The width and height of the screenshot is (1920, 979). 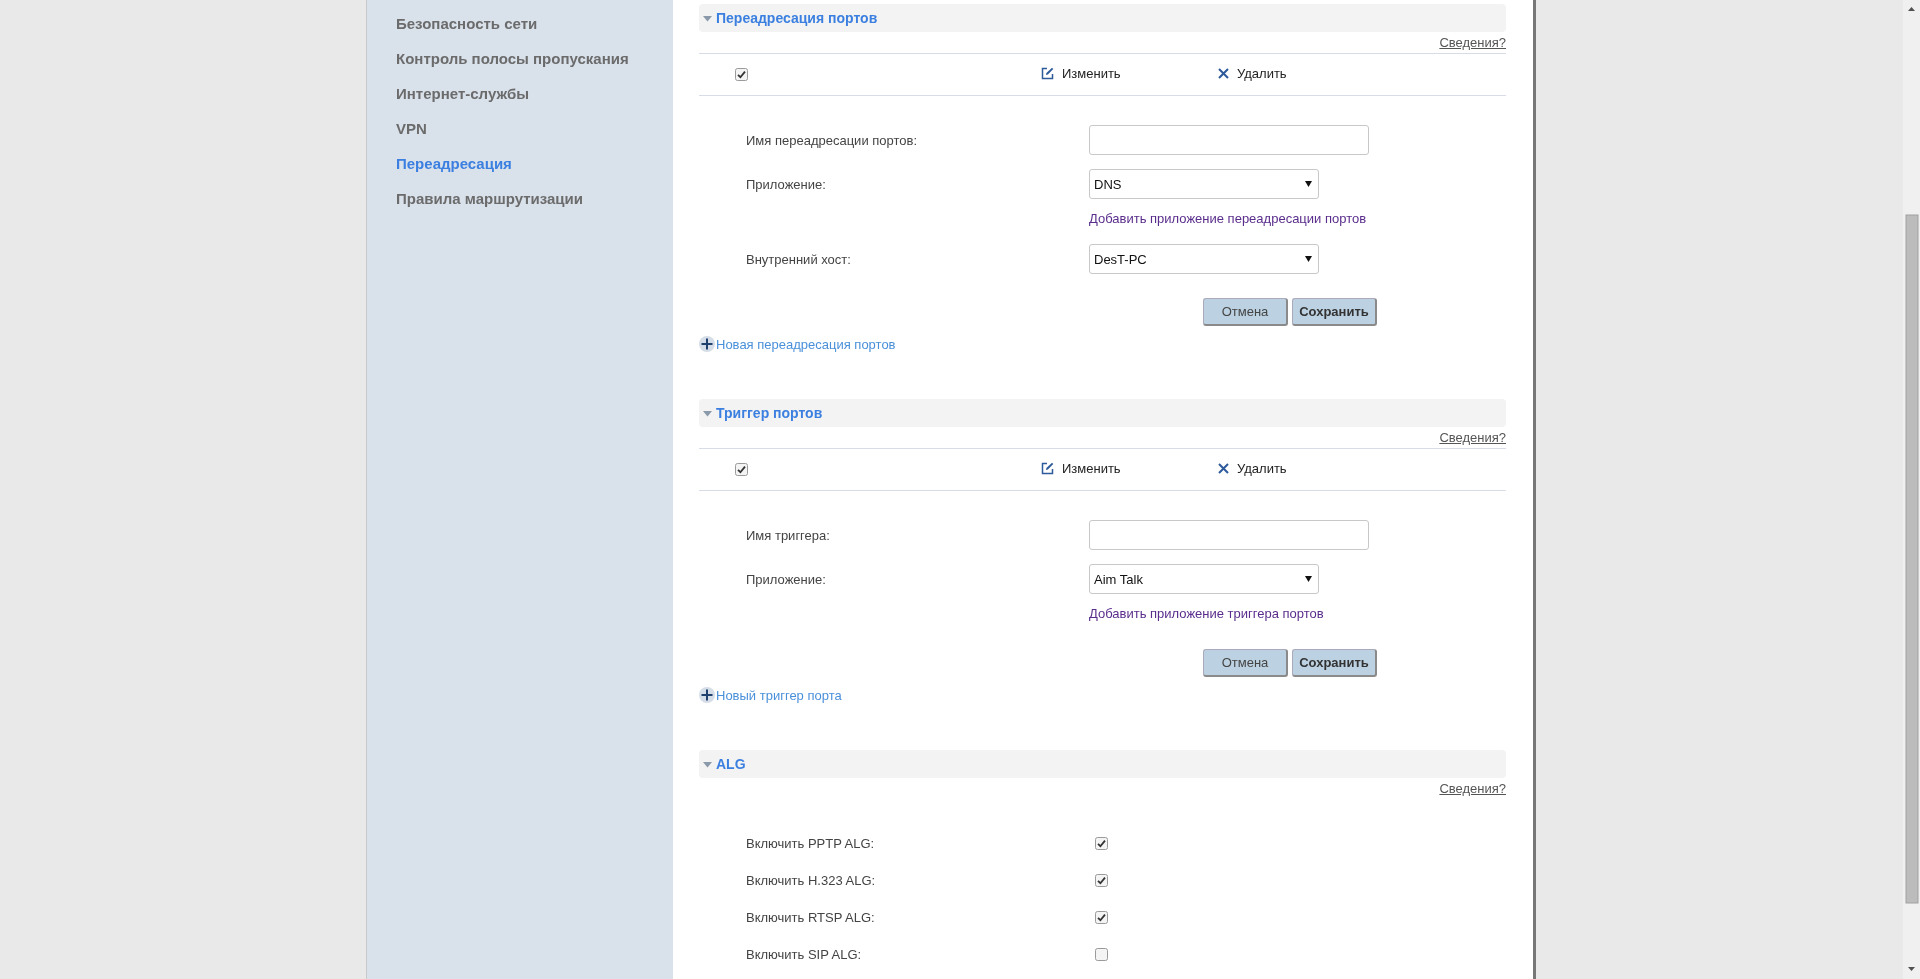 I want to click on add-application-link: Добавить приложение триггера портов, so click(x=1206, y=613).